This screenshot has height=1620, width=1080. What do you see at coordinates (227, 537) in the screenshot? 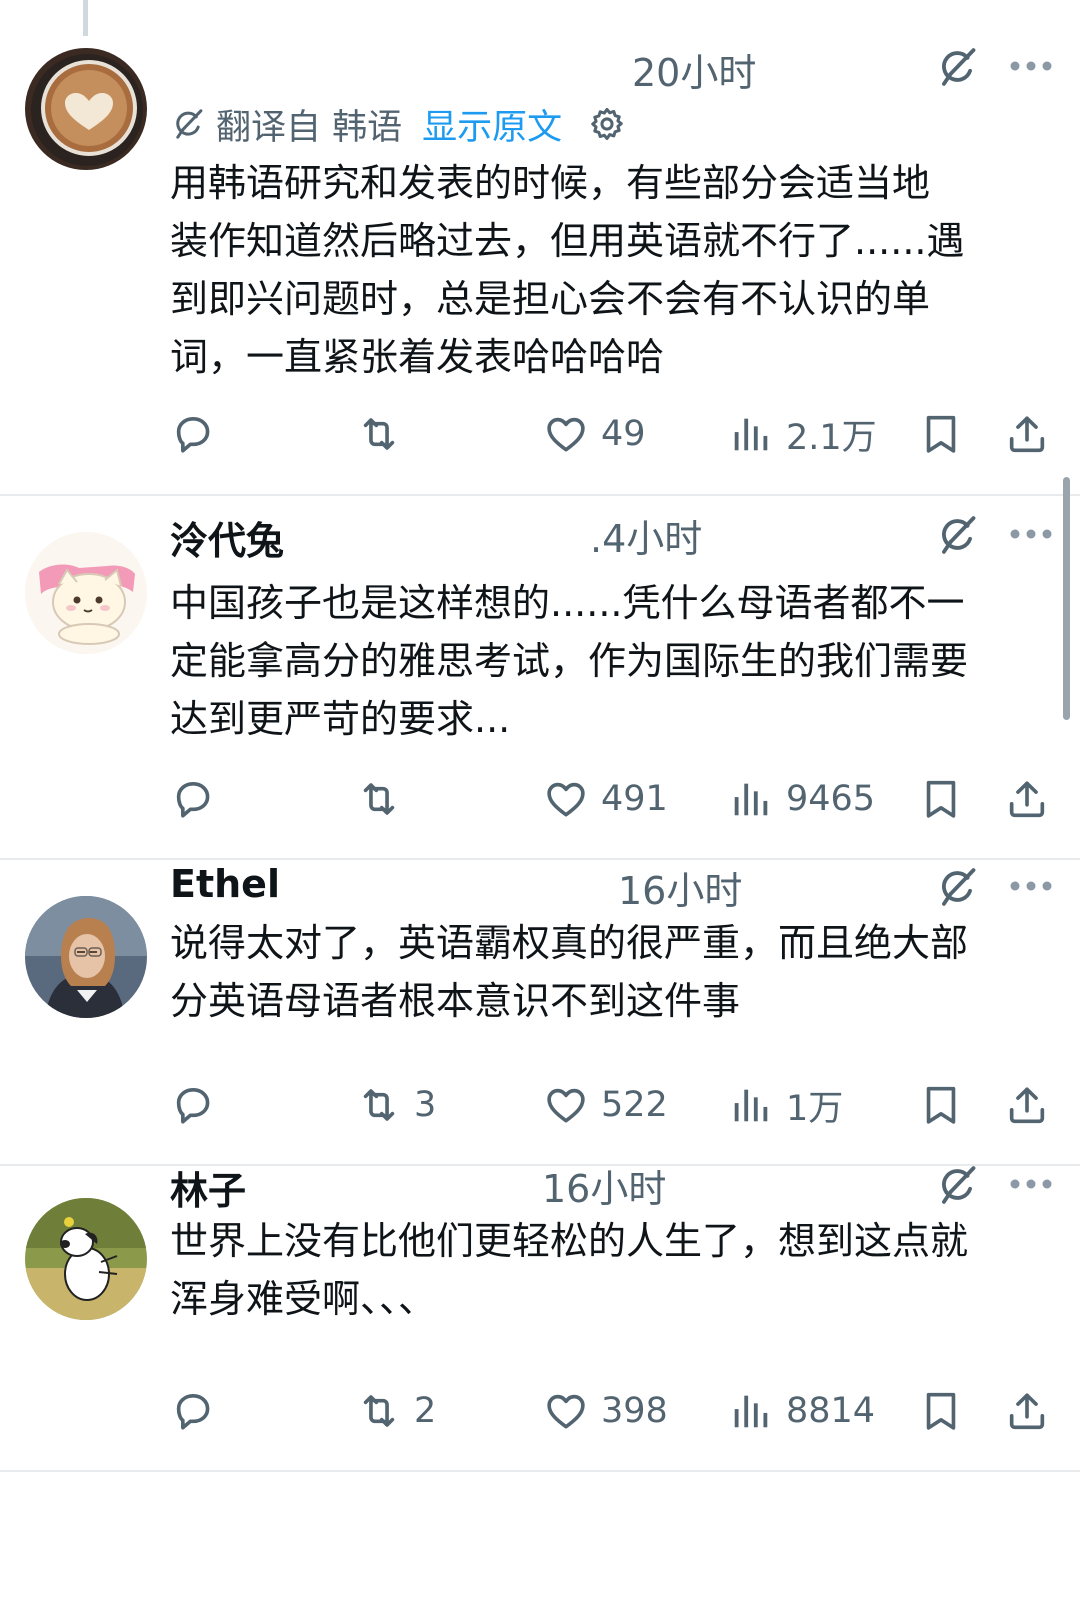
I see `author-name: 泠代兔` at bounding box center [227, 537].